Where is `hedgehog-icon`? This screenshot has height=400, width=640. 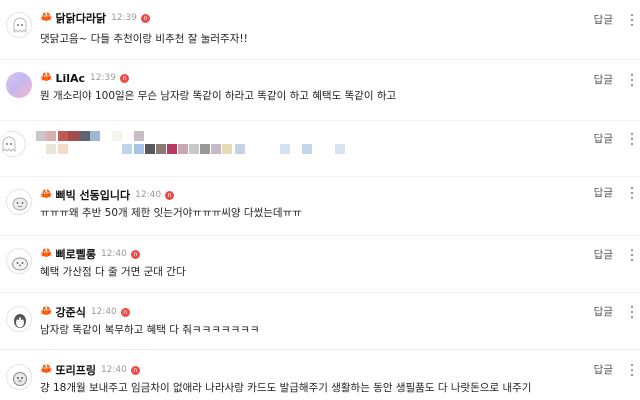 hedgehog-icon is located at coordinates (19, 377).